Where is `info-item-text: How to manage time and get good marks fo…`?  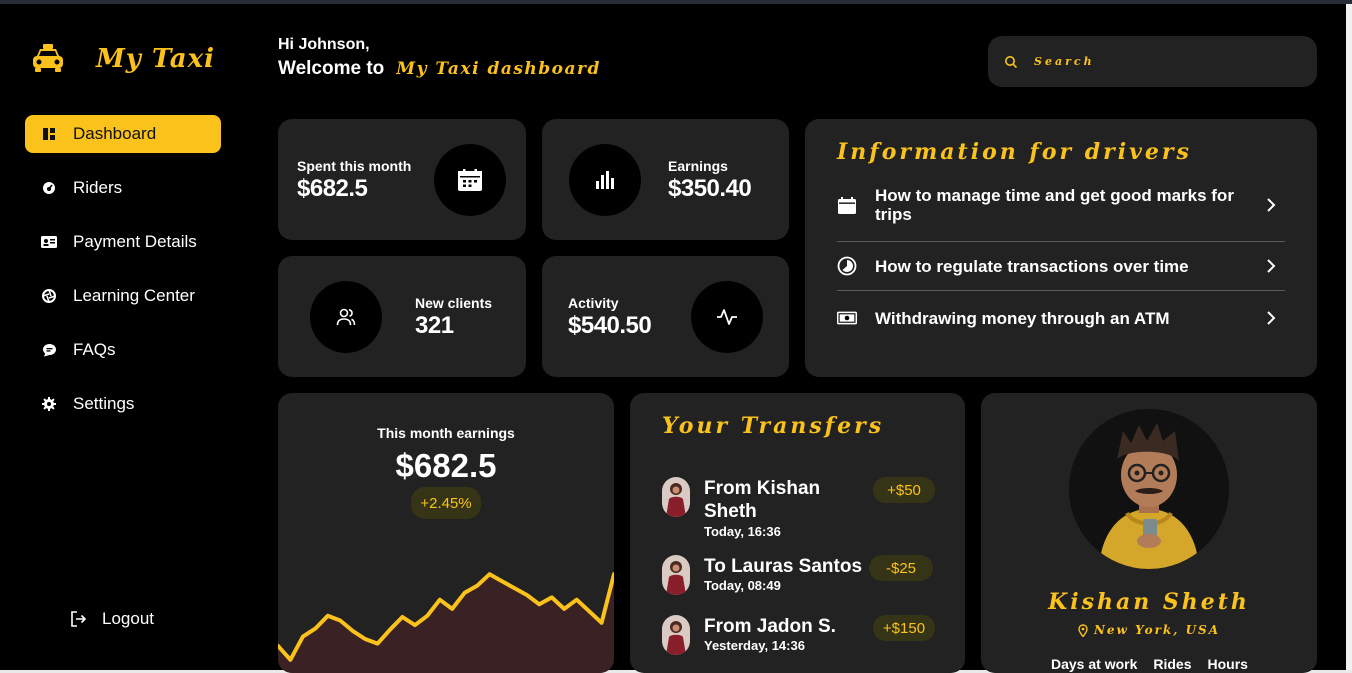
info-item-text: How to manage time and get good marks fo… is located at coordinates (1054, 205).